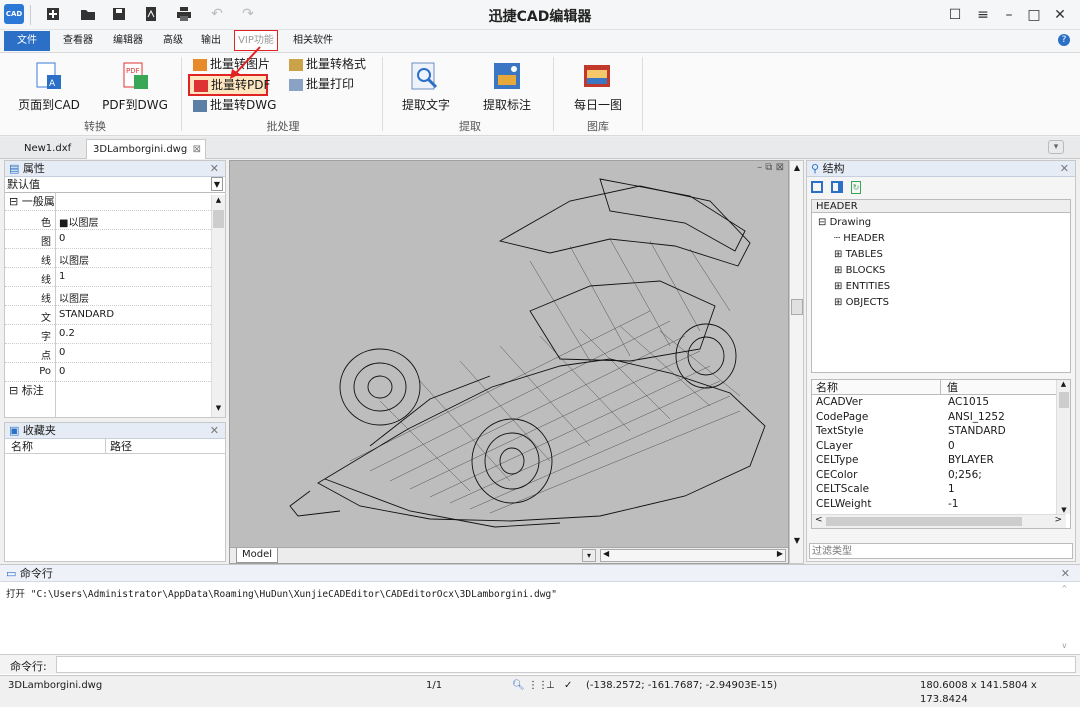 This screenshot has height=707, width=1080. Describe the element at coordinates (115, 334) in the screenshot. I see `property-row: 字 0.2` at that location.